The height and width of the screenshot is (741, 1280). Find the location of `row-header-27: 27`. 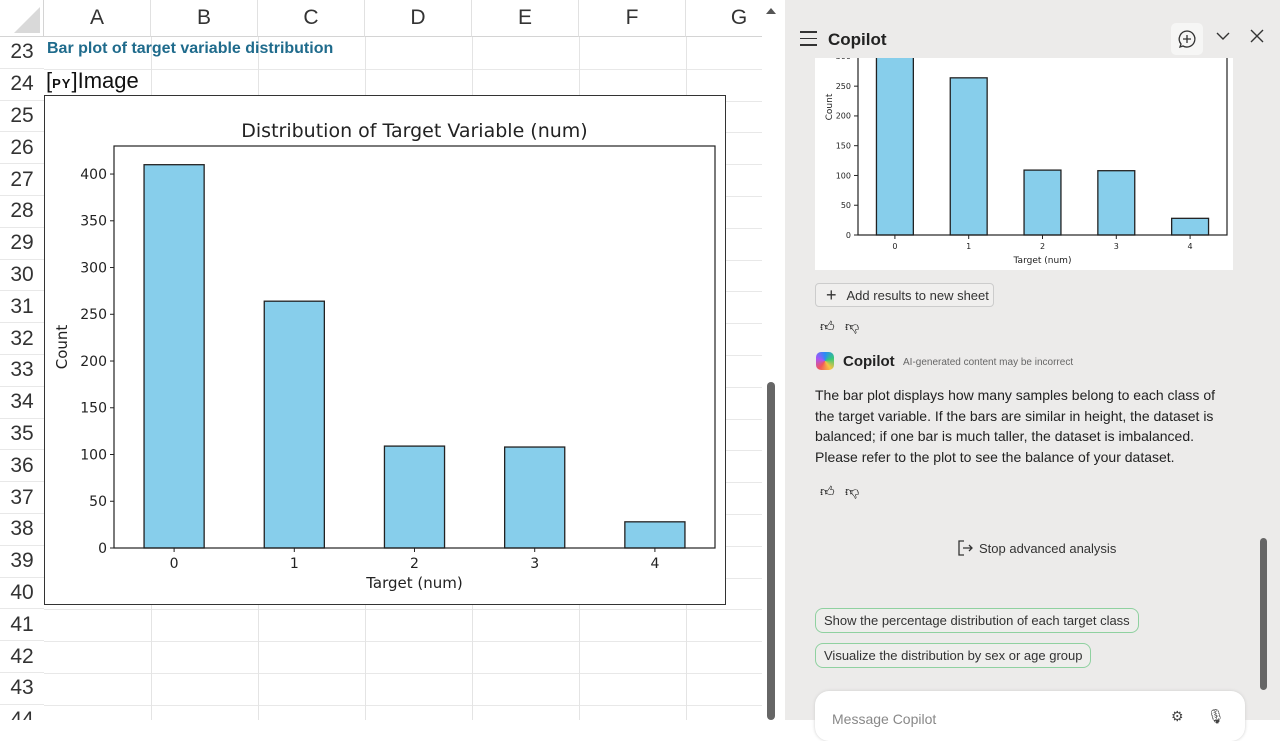

row-header-27: 27 is located at coordinates (22, 180).